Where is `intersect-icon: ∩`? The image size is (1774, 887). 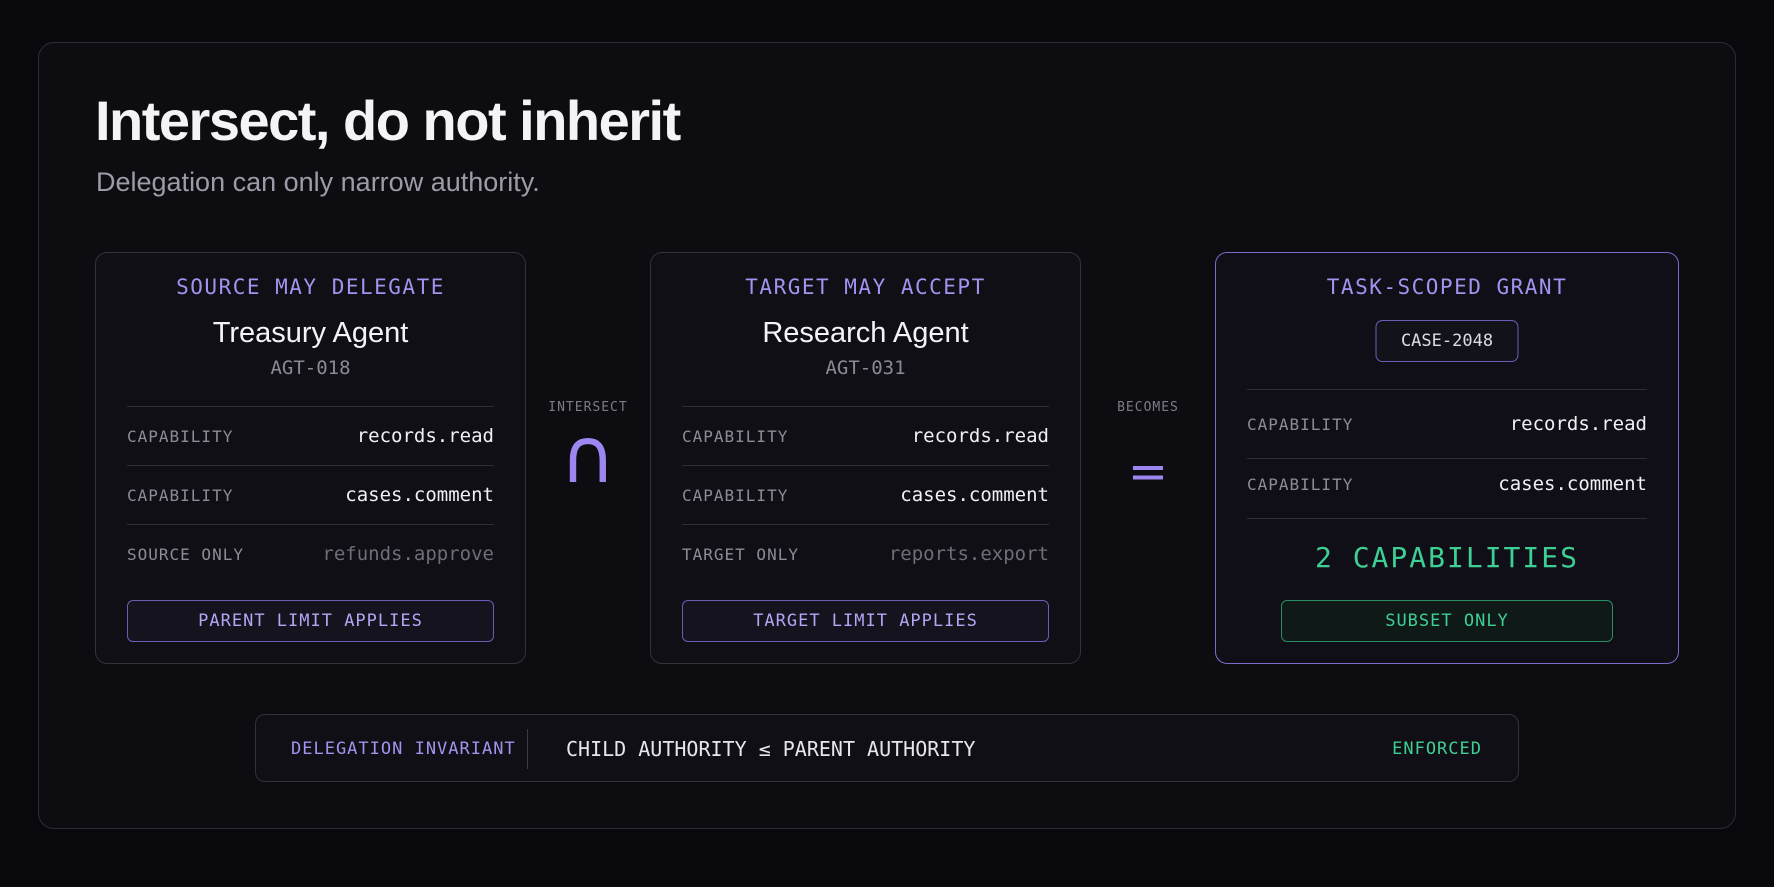
intersect-icon: ∩ is located at coordinates (588, 455).